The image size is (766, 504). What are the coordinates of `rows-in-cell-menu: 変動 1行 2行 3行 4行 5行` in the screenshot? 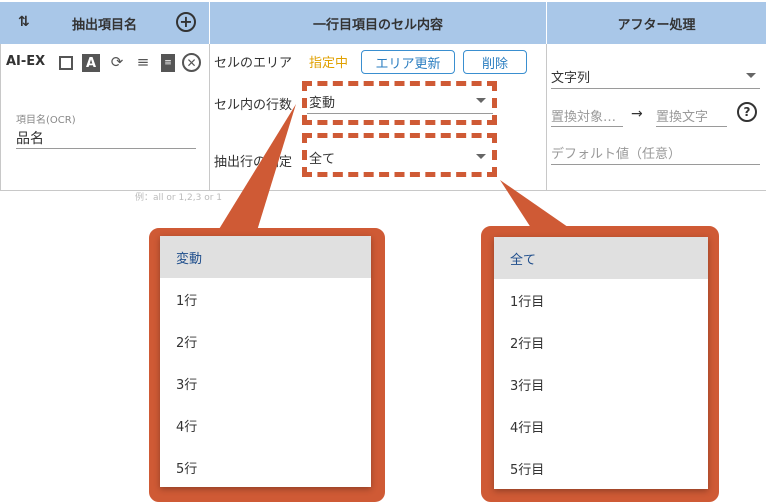 It's located at (265, 361).